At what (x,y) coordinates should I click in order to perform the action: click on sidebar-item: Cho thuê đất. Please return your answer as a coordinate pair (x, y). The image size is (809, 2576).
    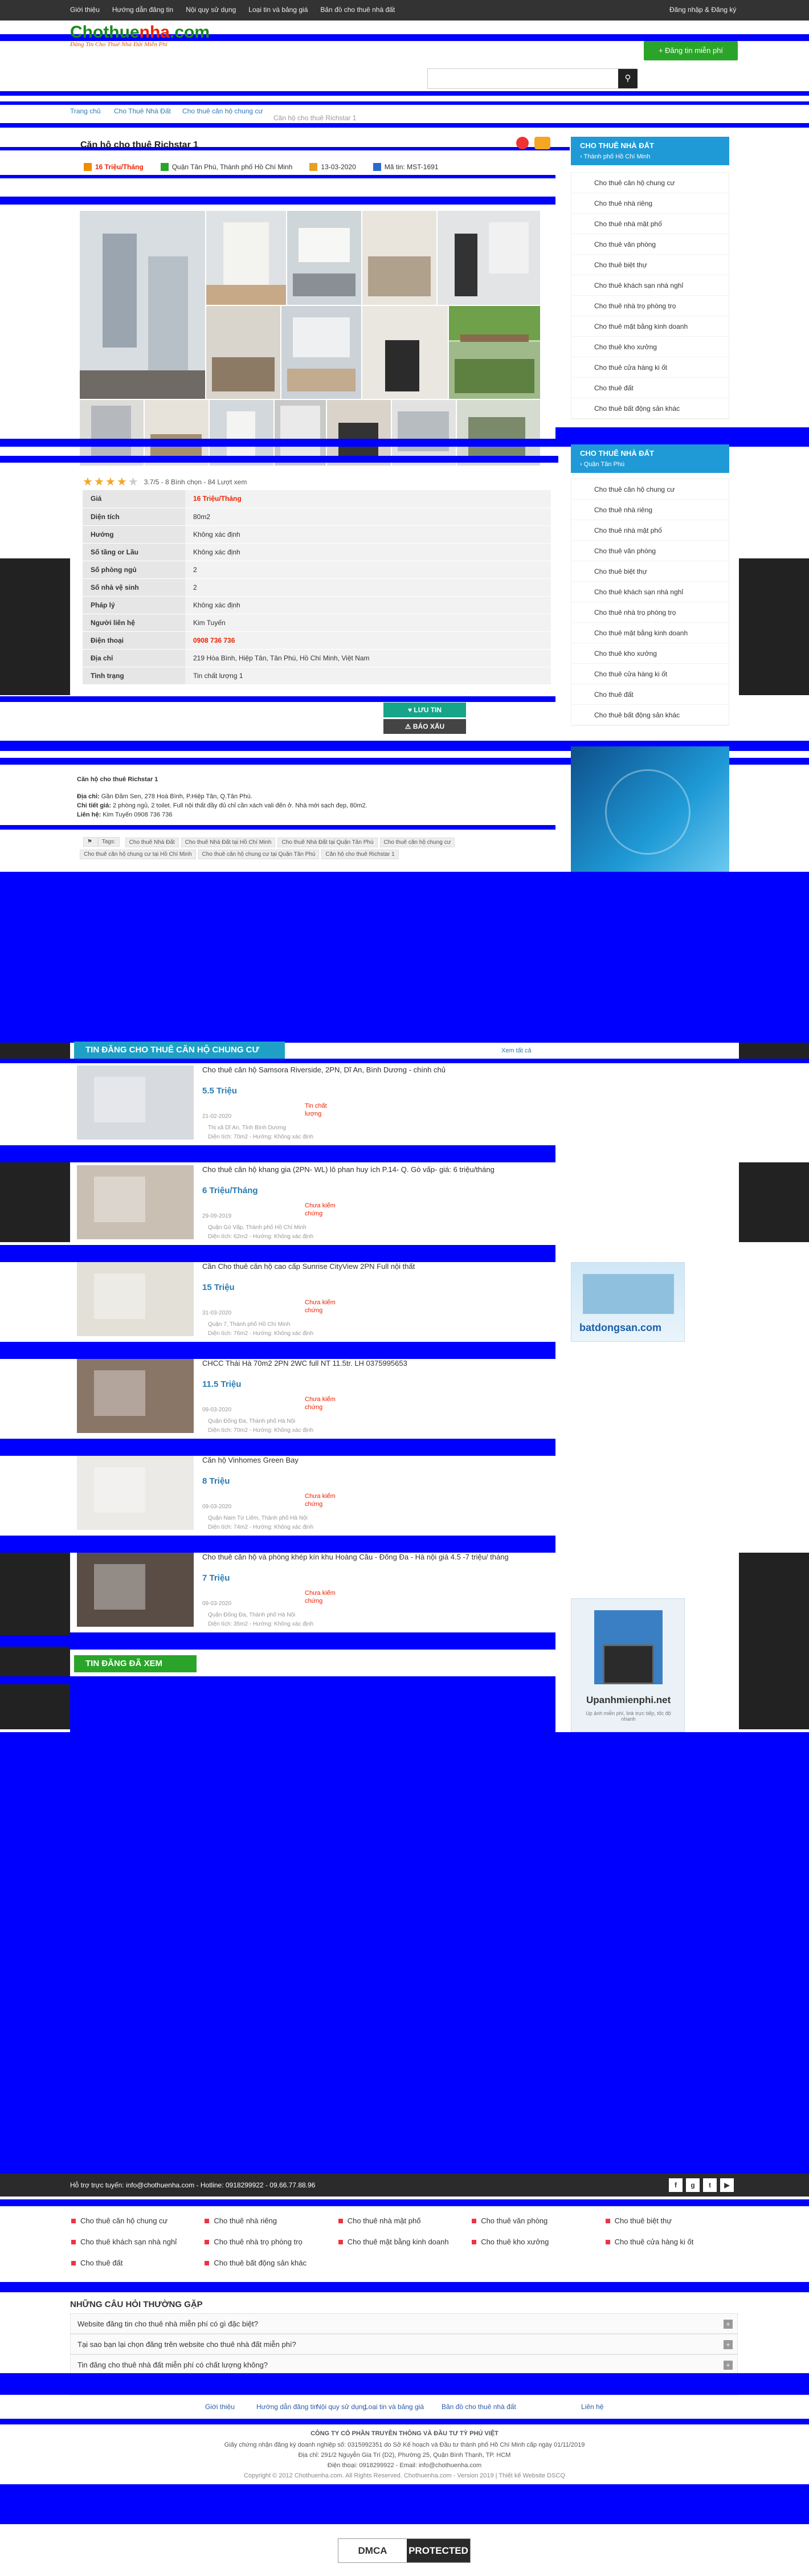
    Looking at the image, I should click on (650, 695).